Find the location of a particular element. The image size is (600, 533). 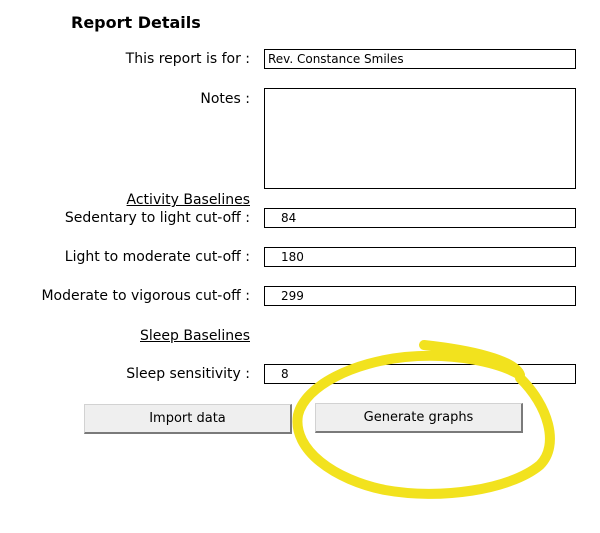

generate-graphs-button: Generate graphs is located at coordinates (419, 418).